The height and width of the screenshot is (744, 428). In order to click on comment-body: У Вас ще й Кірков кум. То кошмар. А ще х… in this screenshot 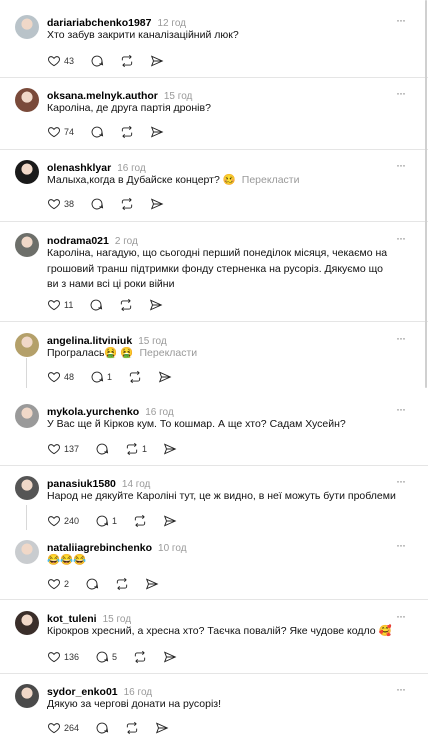, I will do `click(196, 424)`.